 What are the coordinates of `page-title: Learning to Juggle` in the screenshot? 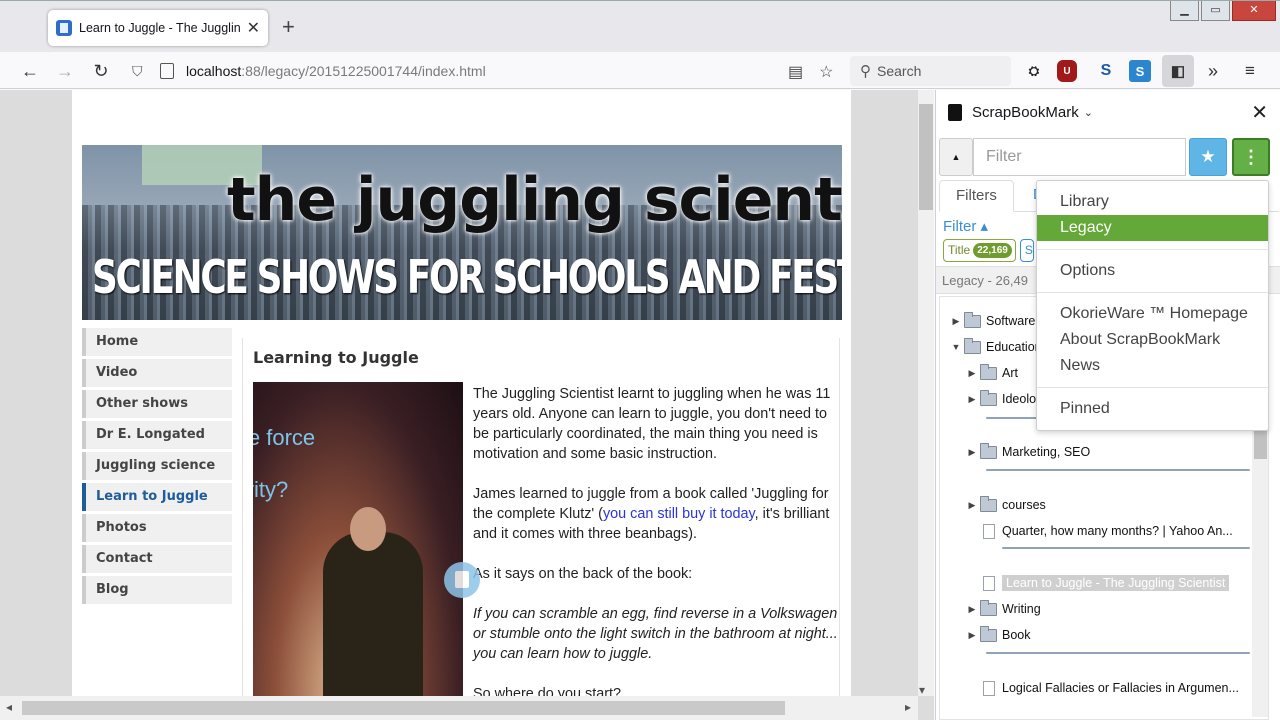 It's located at (336, 357).